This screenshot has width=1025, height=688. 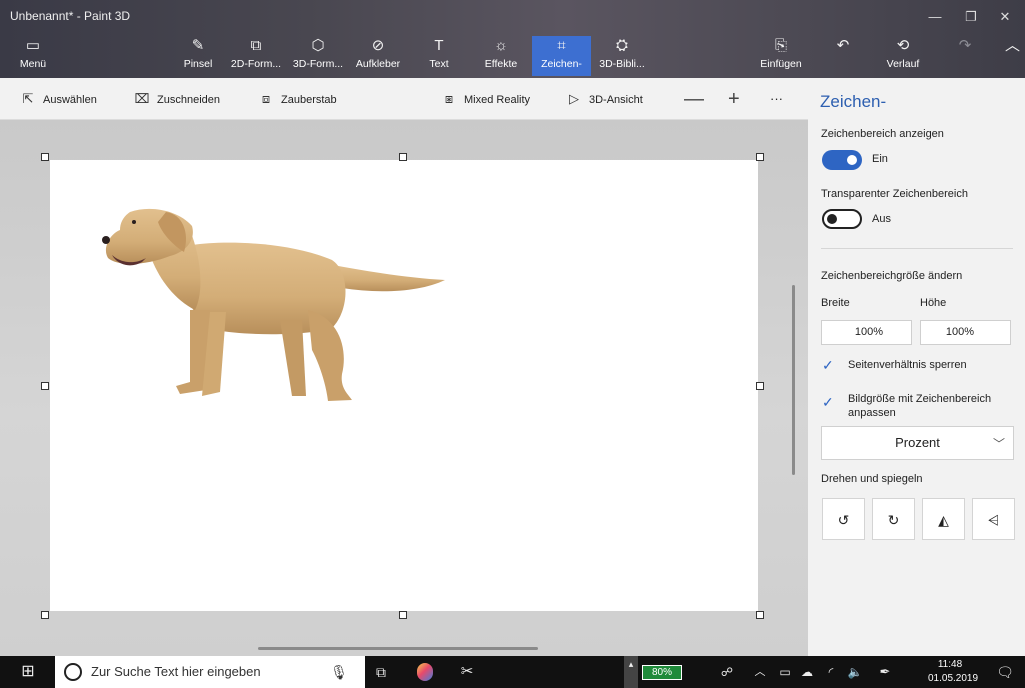 What do you see at coordinates (793, 380) in the screenshot?
I see `vertical-scrollbar` at bounding box center [793, 380].